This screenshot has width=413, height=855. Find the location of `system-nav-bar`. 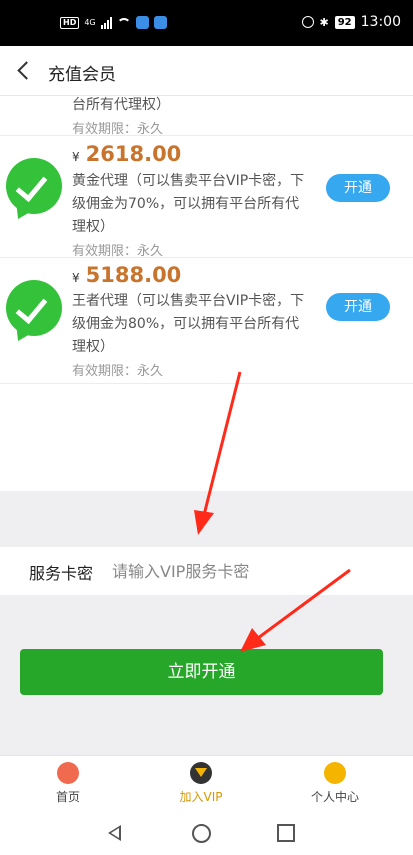

system-nav-bar is located at coordinates (206, 833).